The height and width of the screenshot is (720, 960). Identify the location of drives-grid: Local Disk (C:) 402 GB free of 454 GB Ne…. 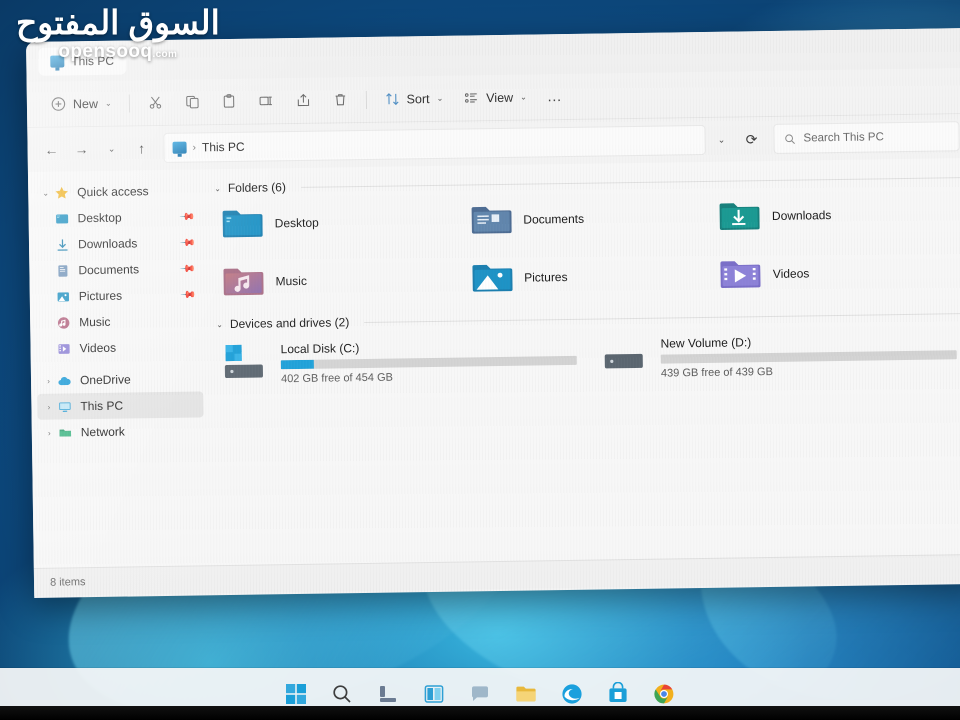
(588, 358).